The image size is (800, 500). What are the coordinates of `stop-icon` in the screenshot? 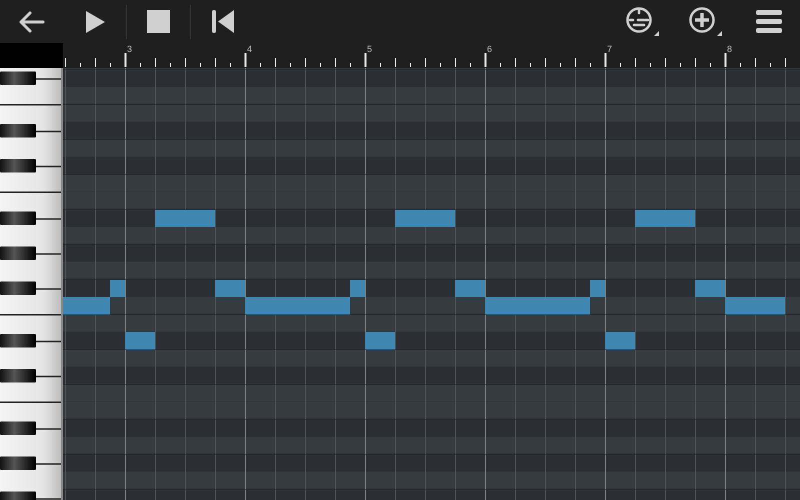 It's located at (158, 21).